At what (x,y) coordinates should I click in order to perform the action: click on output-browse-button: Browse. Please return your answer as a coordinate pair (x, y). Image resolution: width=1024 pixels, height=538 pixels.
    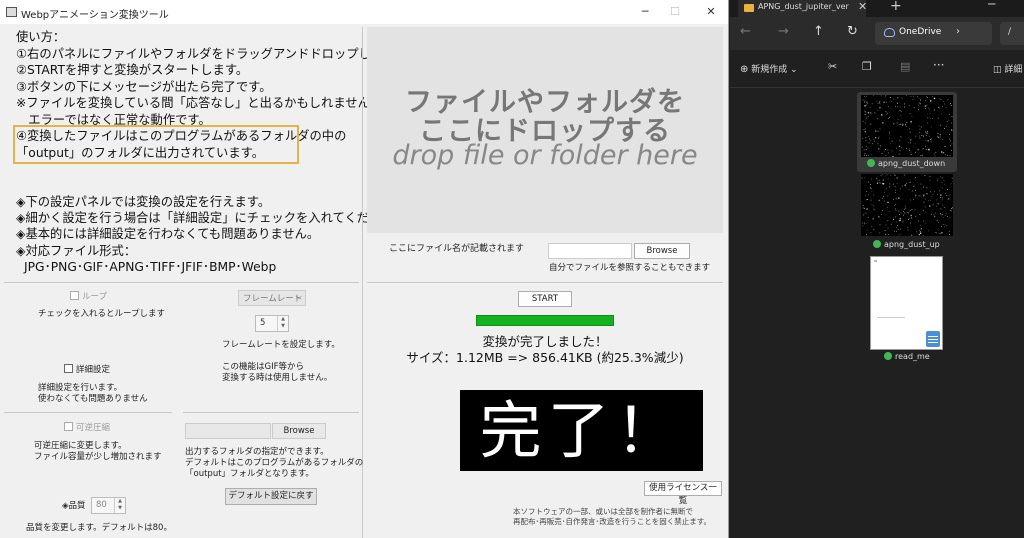
    Looking at the image, I should click on (299, 431).